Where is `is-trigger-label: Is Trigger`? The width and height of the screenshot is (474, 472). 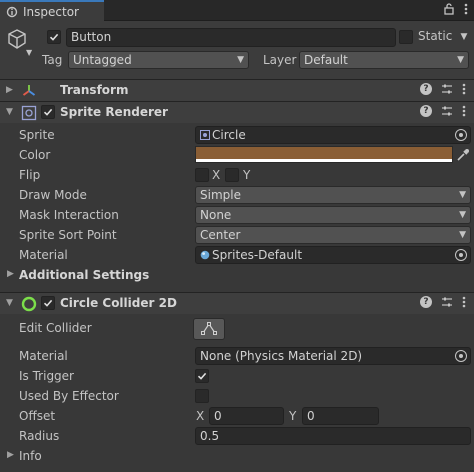
is-trigger-label: Is Trigger is located at coordinates (46, 376).